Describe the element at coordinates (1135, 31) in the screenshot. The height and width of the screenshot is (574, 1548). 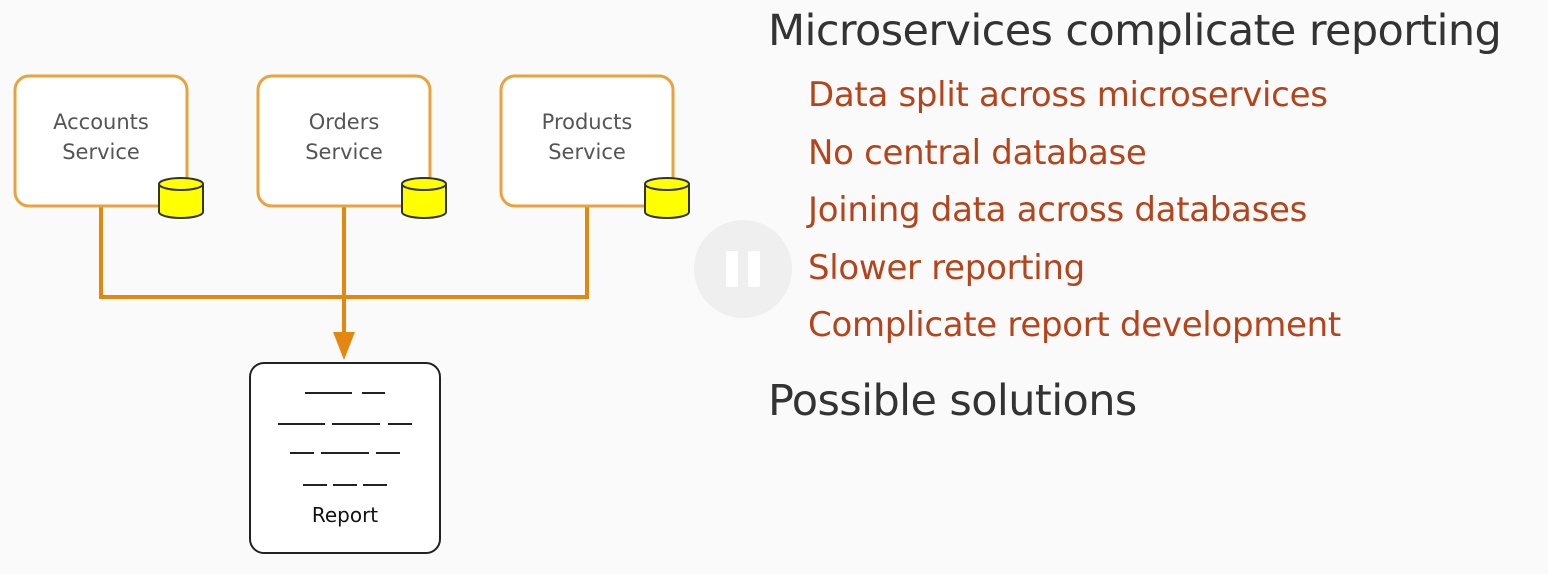
I see `slide-title: Microservices complicate reporting` at that location.